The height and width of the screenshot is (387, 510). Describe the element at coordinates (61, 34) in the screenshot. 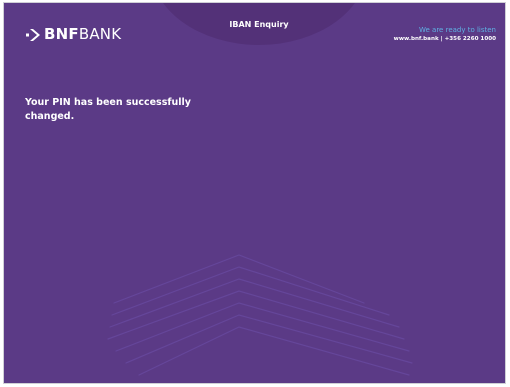

I see `logo-text-bnf: BNF` at that location.